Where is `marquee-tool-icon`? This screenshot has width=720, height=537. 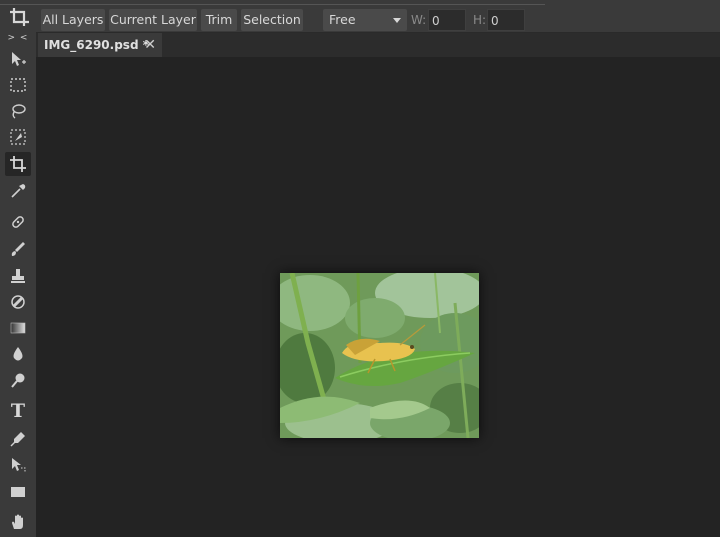 marquee-tool-icon is located at coordinates (18, 85).